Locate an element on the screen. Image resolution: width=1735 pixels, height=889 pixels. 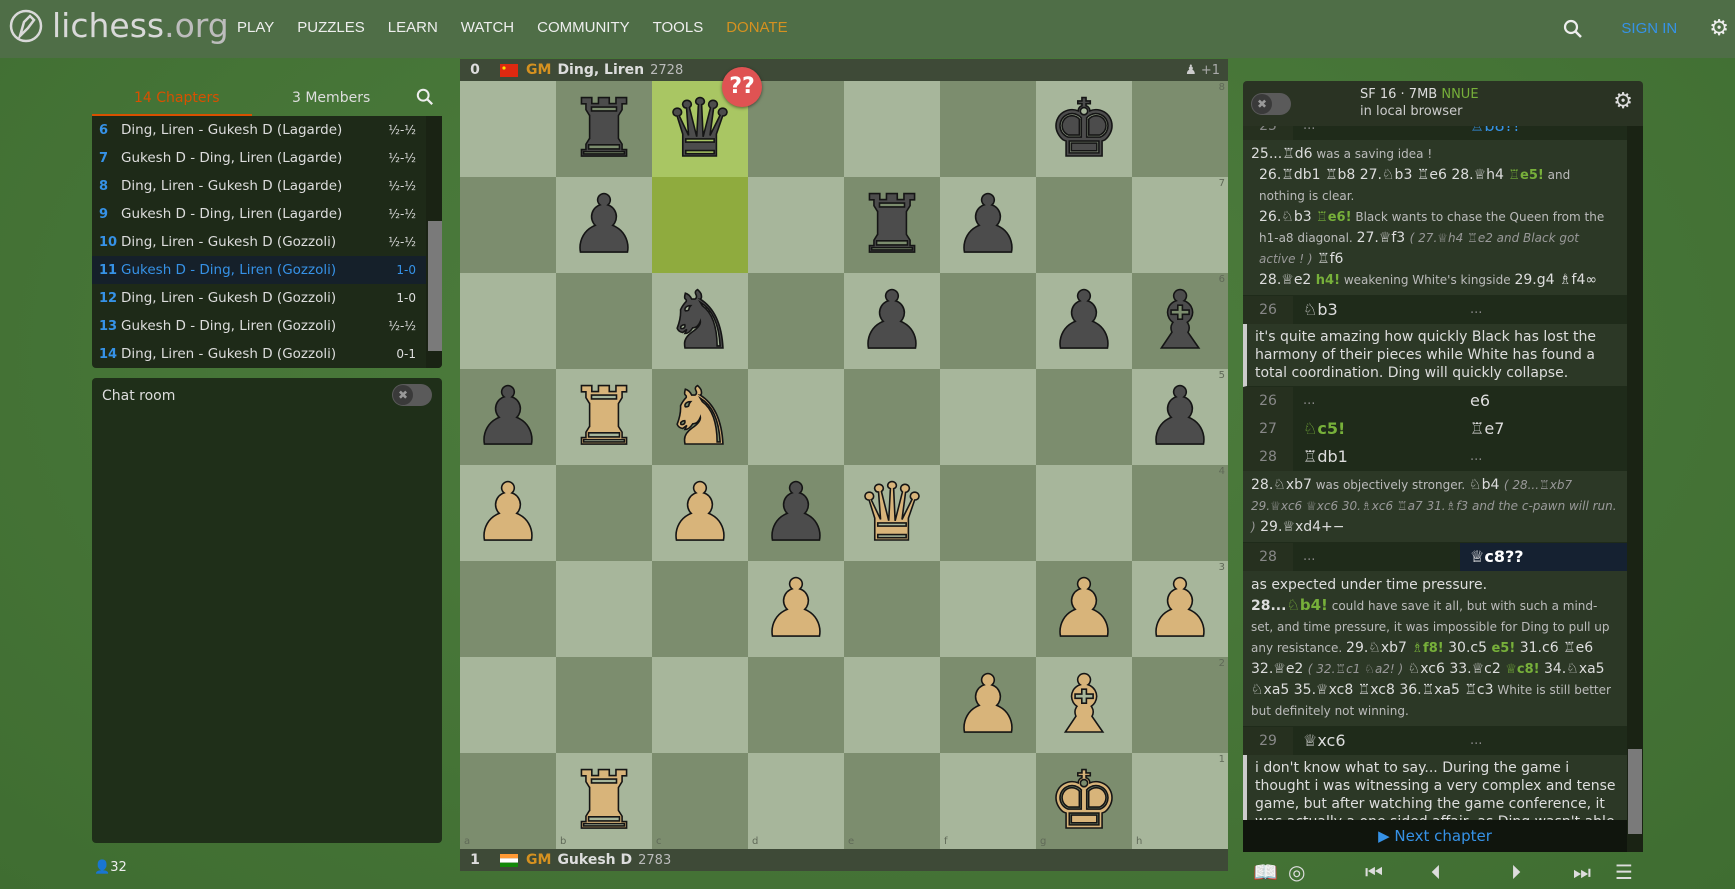
move-list-scrollbar is located at coordinates (1635, 489).